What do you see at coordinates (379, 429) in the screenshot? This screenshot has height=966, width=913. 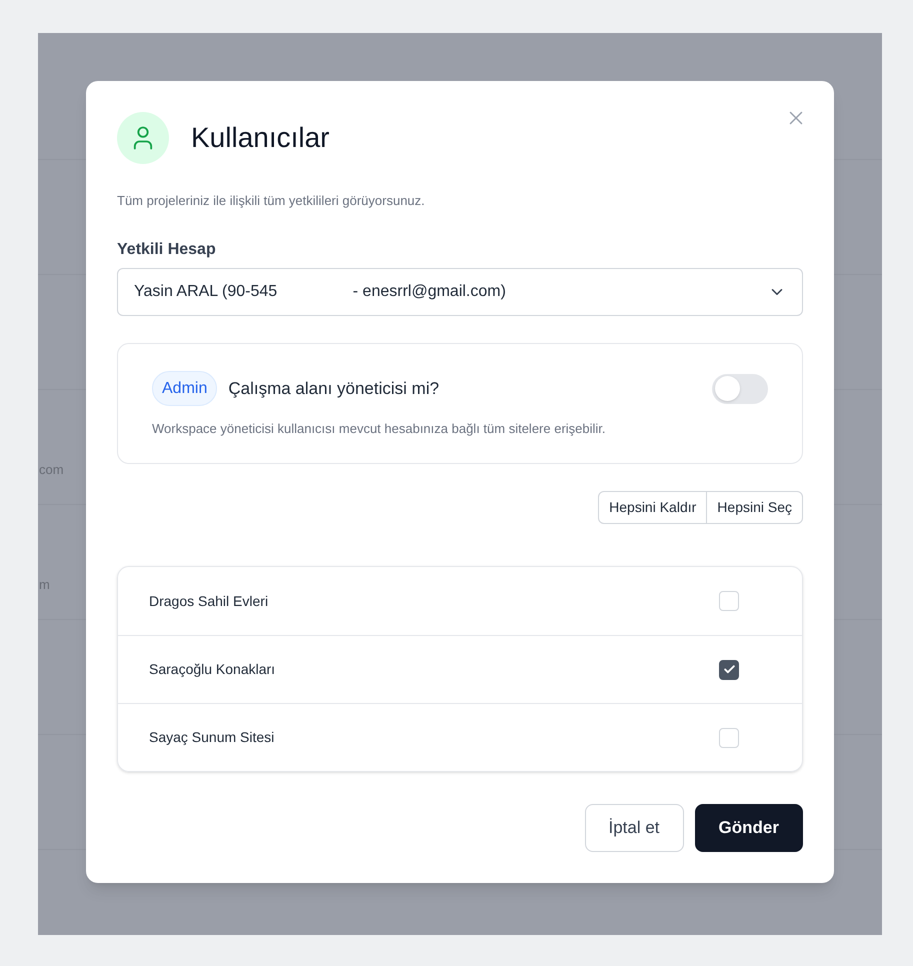 I see `admin-note: Workspace yöneticisi kullanıcısı mevcut hesabınıza bağlı tüm sitelere erişebilir.` at bounding box center [379, 429].